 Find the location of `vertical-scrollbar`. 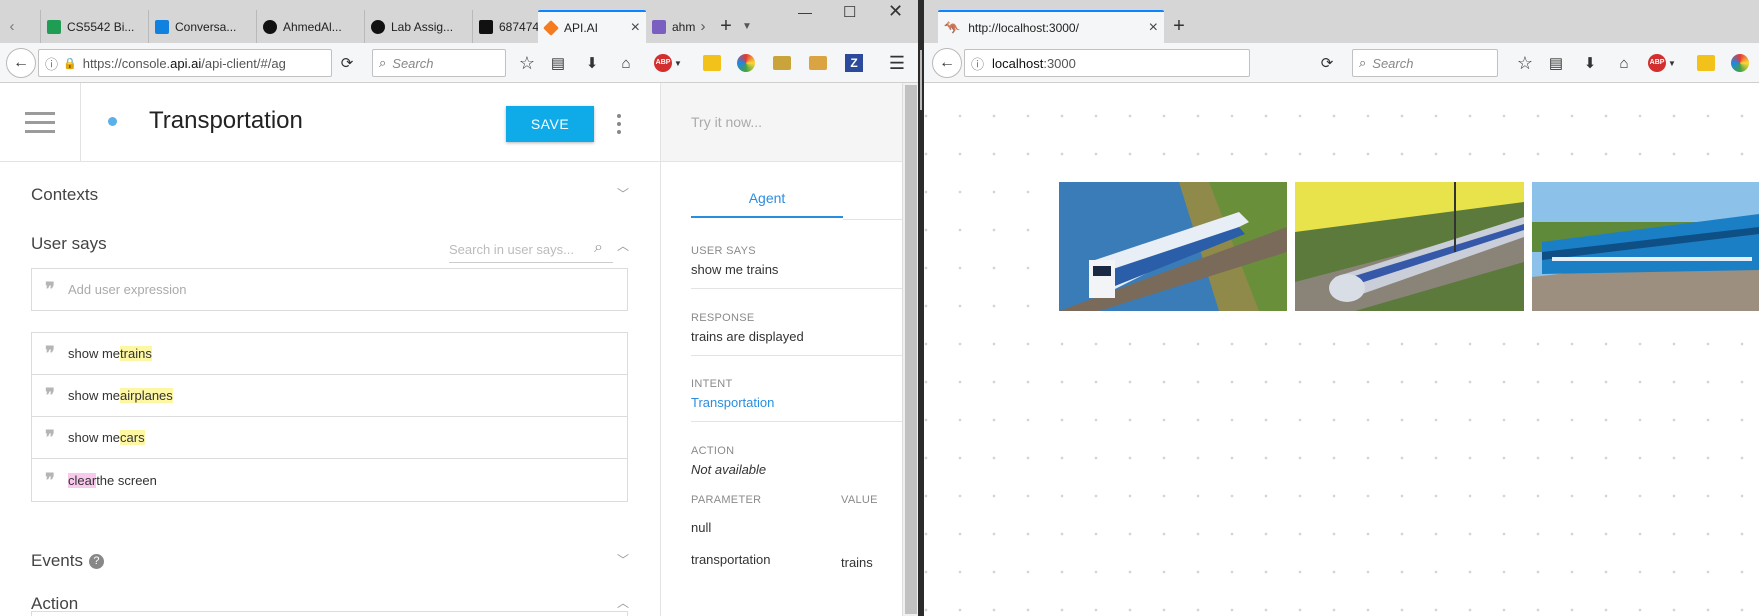

vertical-scrollbar is located at coordinates (910, 349).